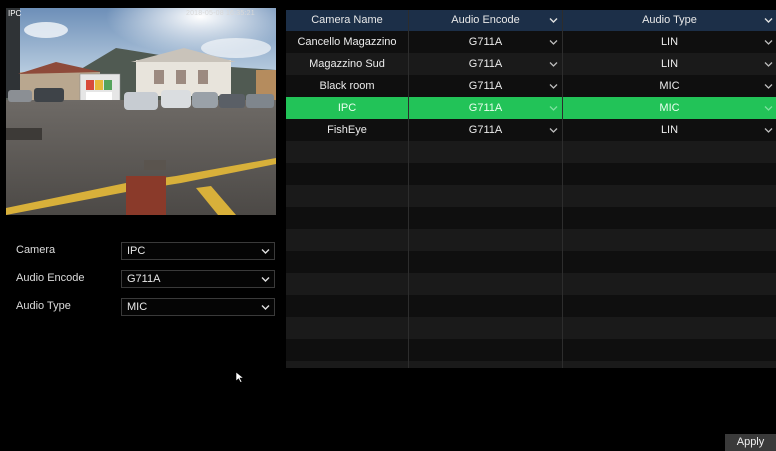 The width and height of the screenshot is (776, 451). I want to click on cell-camera-name: Cancello Magazzino, so click(347, 42).